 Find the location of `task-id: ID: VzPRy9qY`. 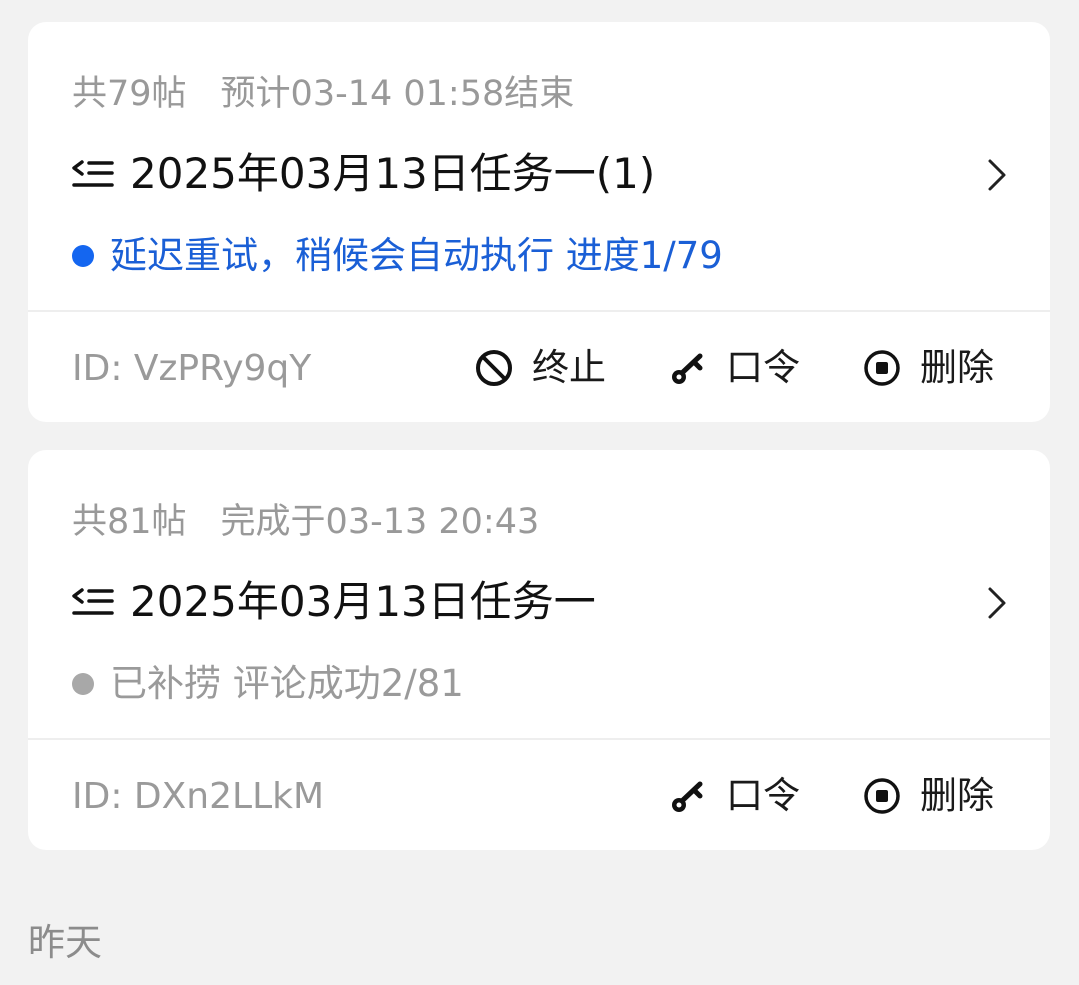

task-id: ID: VzPRy9qY is located at coordinates (192, 368).